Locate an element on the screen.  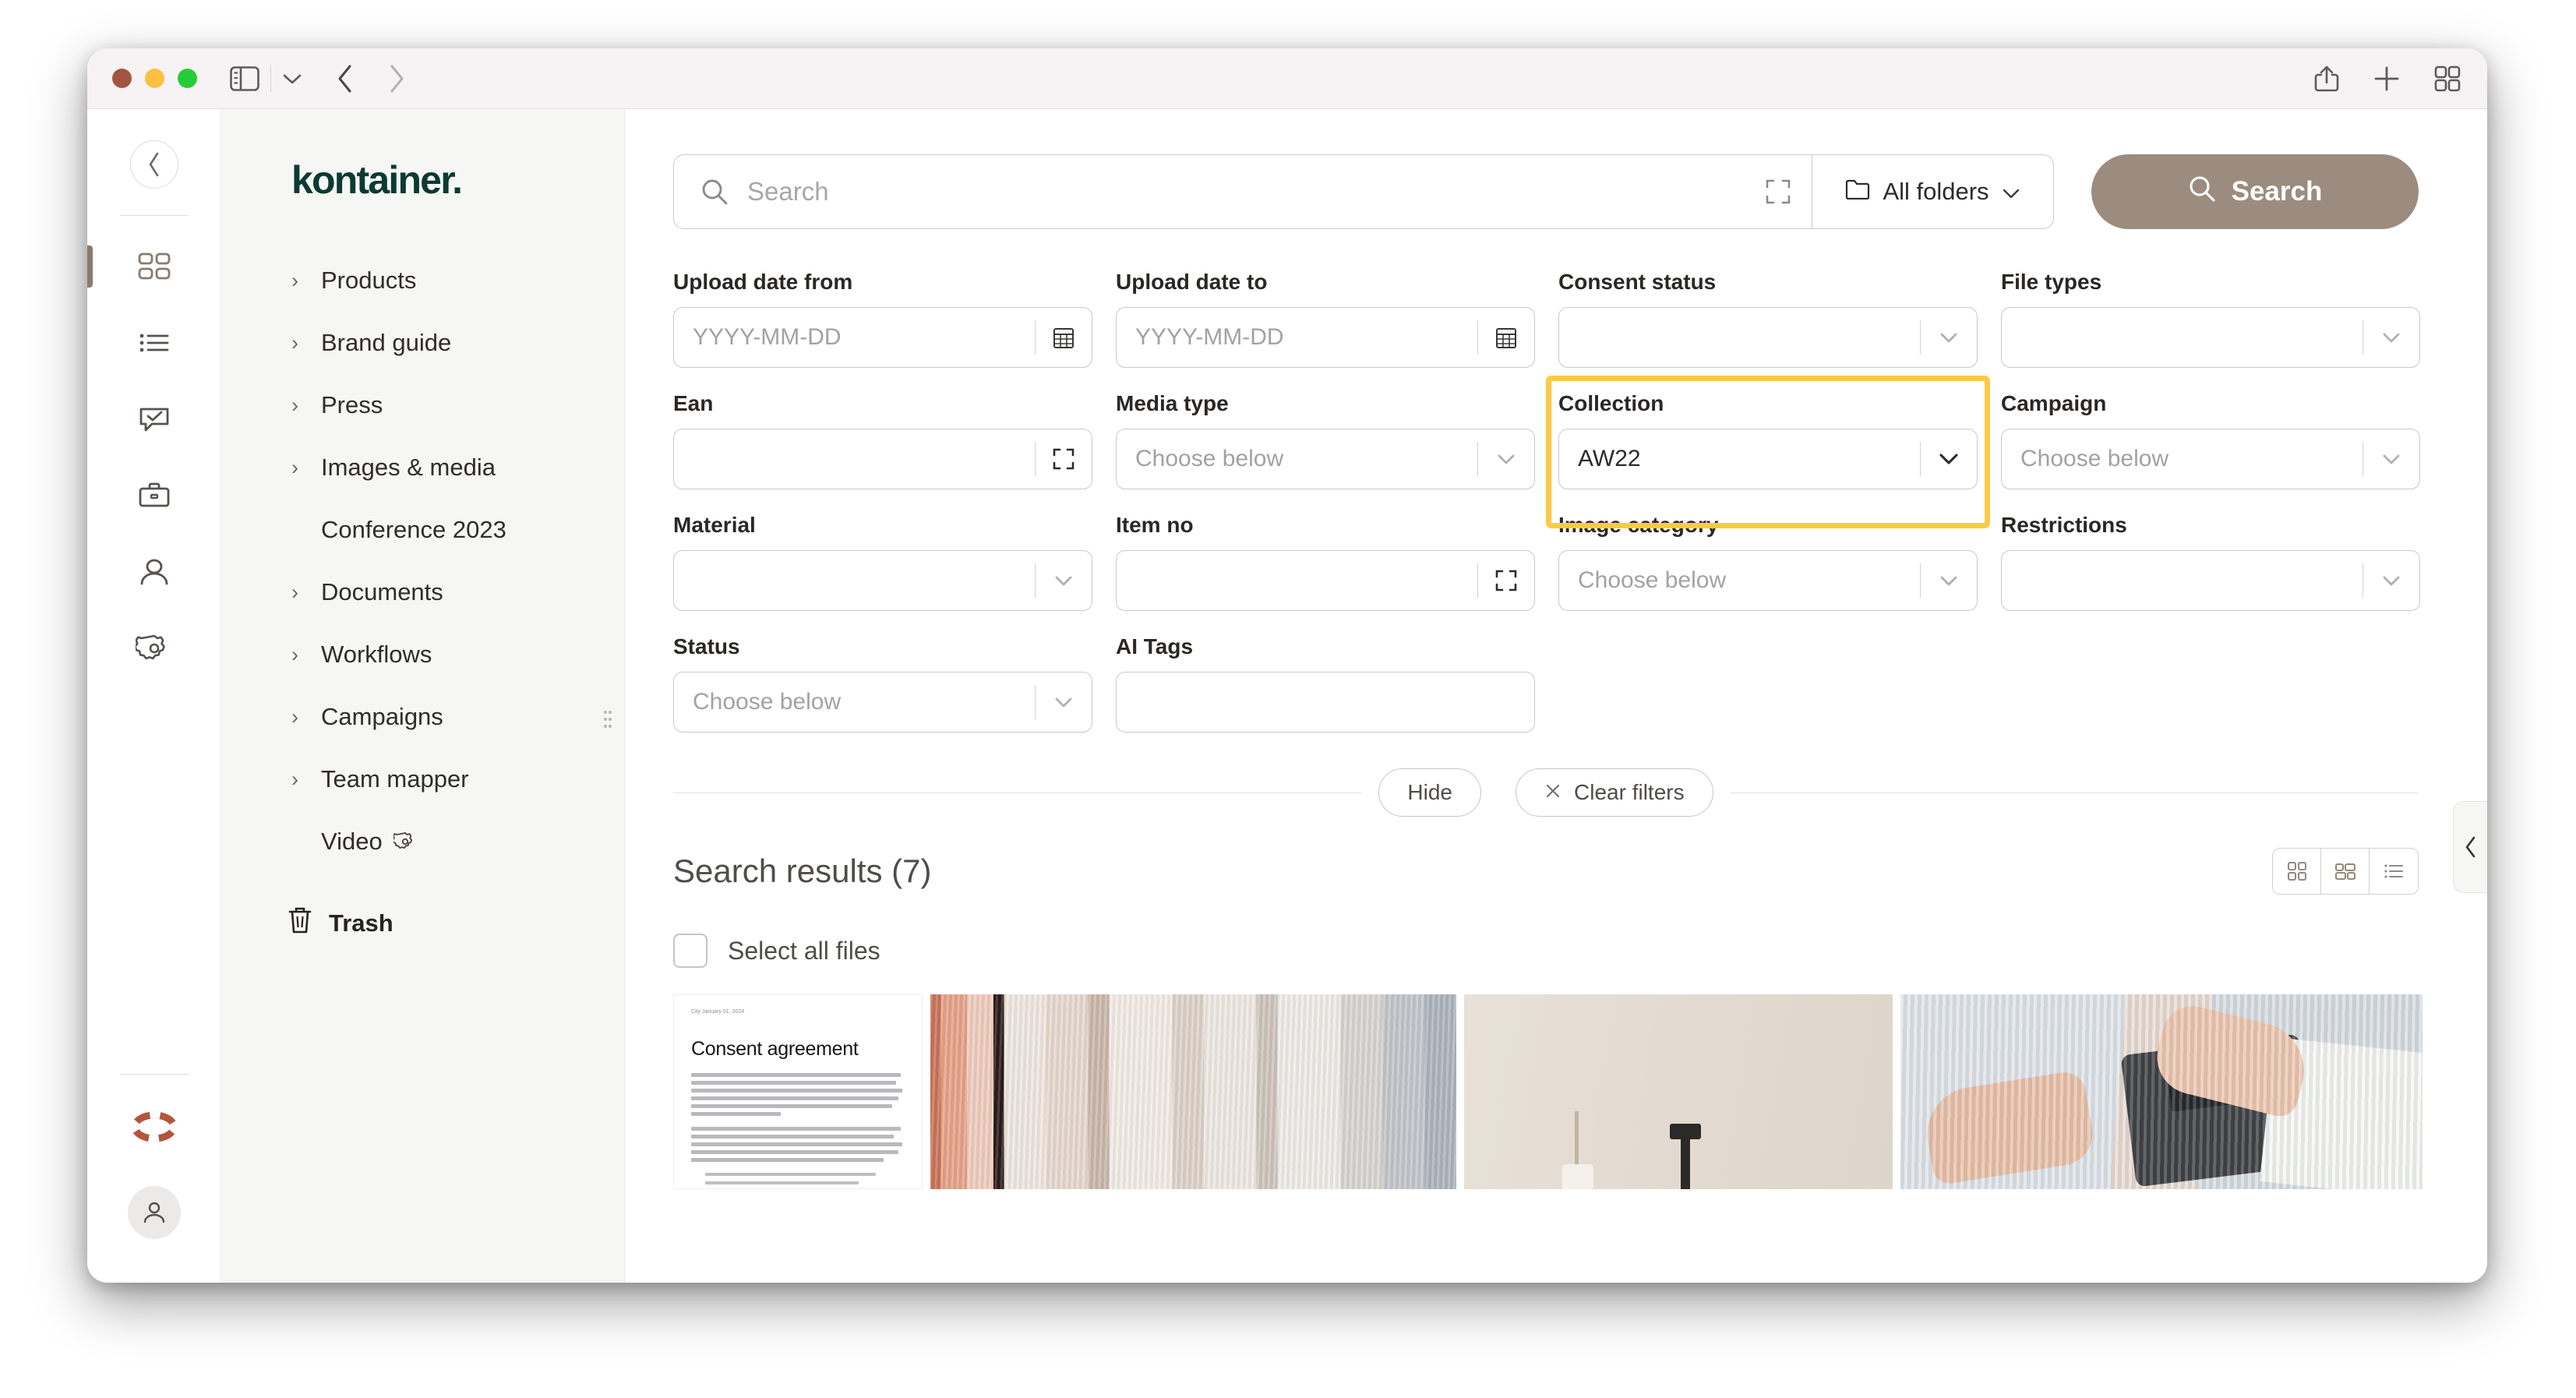
rail-item-users is located at coordinates (154, 572).